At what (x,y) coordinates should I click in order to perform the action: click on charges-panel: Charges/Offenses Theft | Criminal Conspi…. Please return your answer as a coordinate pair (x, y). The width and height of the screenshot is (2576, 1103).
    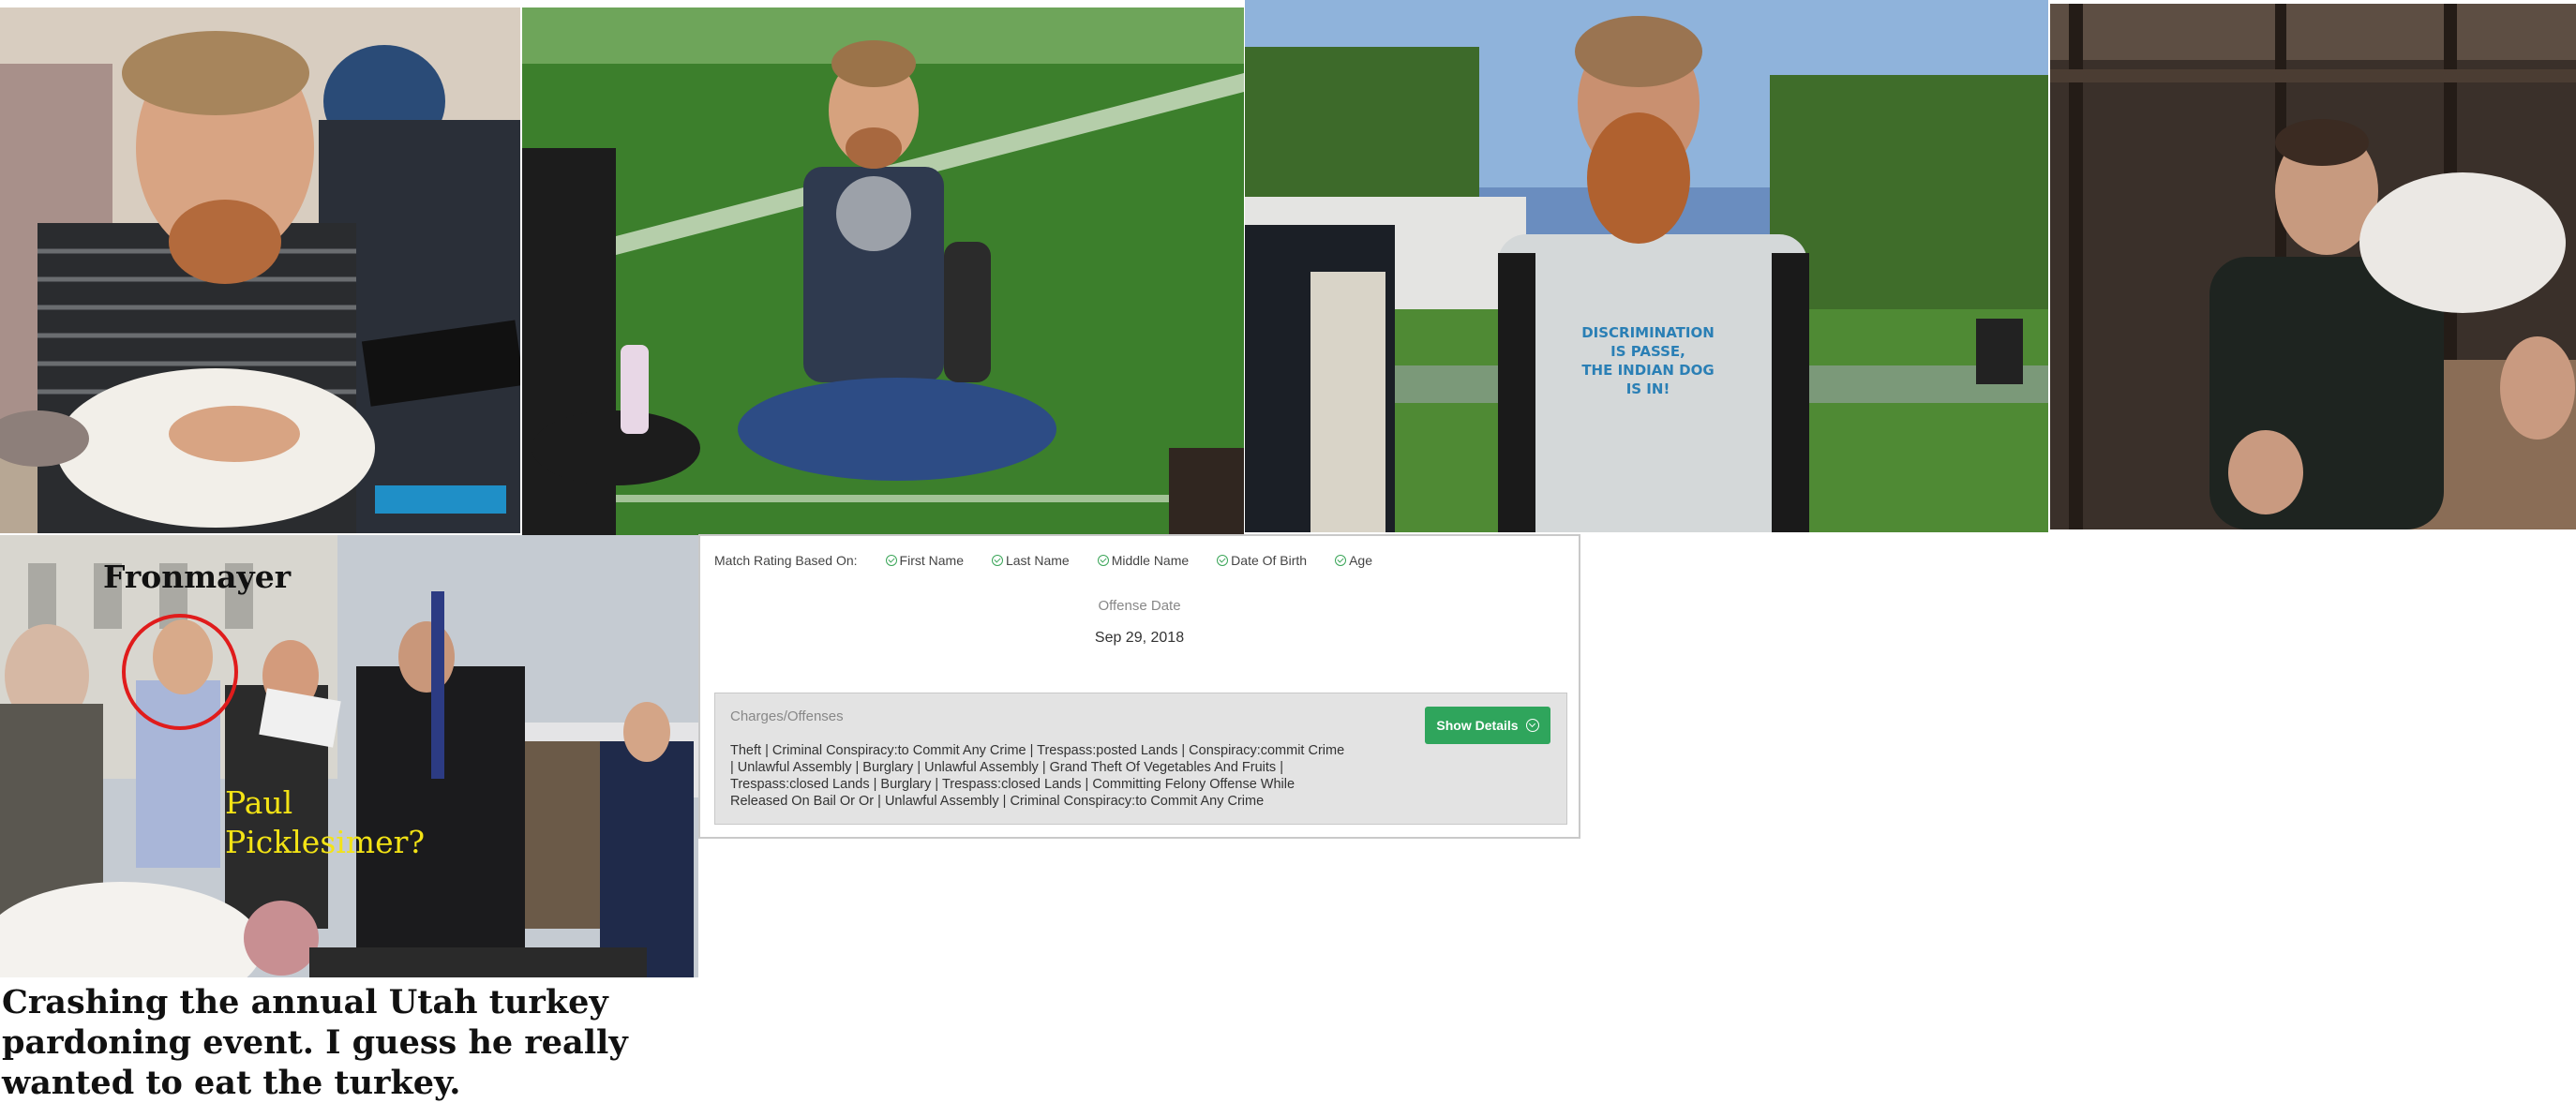
    Looking at the image, I should click on (1141, 759).